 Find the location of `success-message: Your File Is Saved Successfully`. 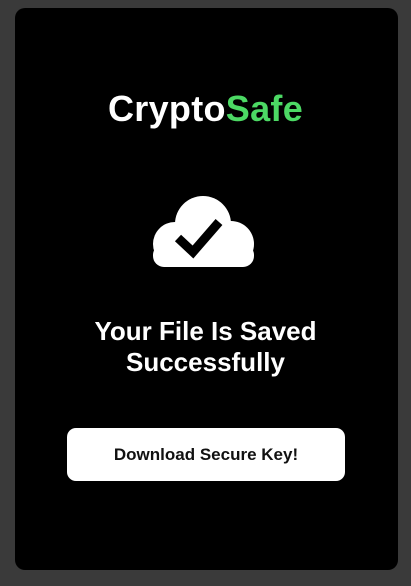

success-message: Your File Is Saved Successfully is located at coordinates (205, 347).